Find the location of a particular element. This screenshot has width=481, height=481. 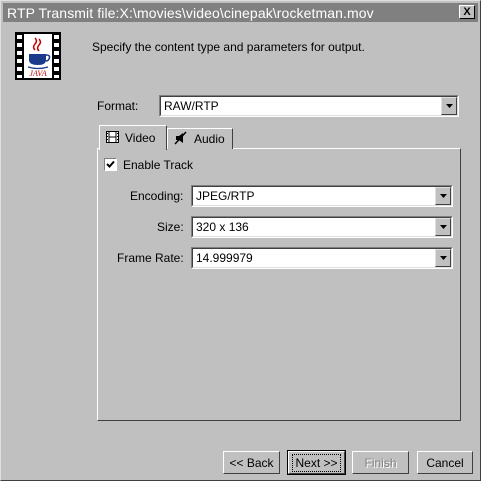

cancel-button: Cancel is located at coordinates (445, 462).